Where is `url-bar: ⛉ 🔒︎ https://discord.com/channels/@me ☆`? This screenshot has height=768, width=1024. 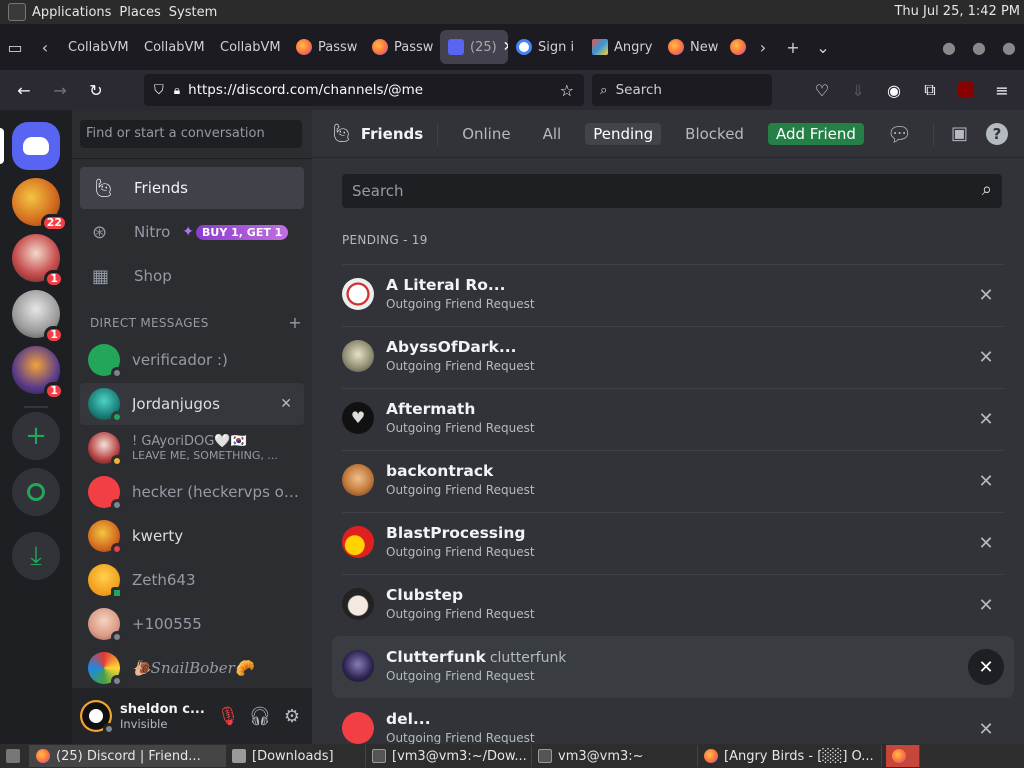 url-bar: ⛉ 🔒︎ https://discord.com/channels/@me ☆ is located at coordinates (364, 90).